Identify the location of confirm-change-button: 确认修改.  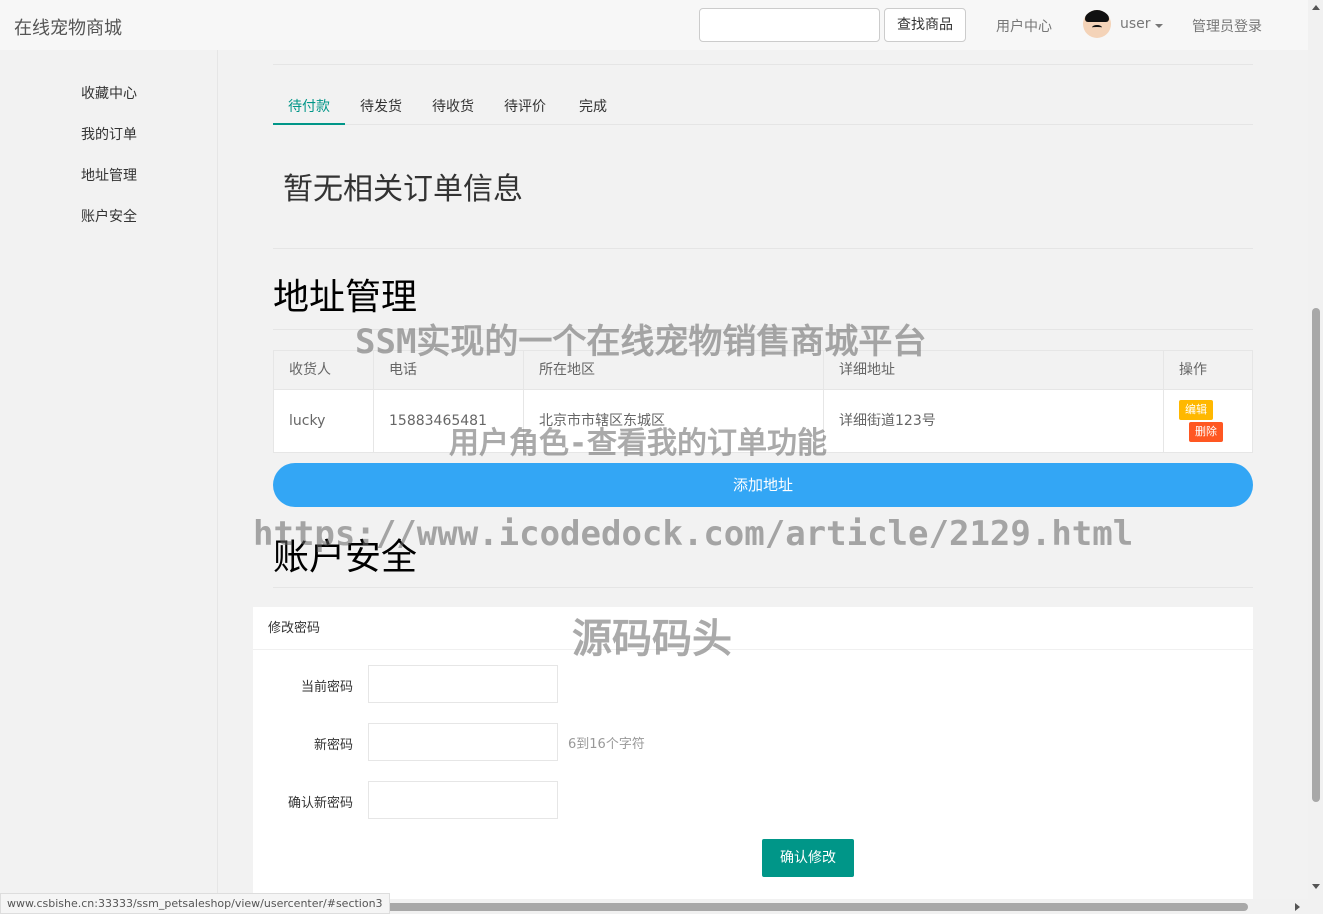
(808, 858).